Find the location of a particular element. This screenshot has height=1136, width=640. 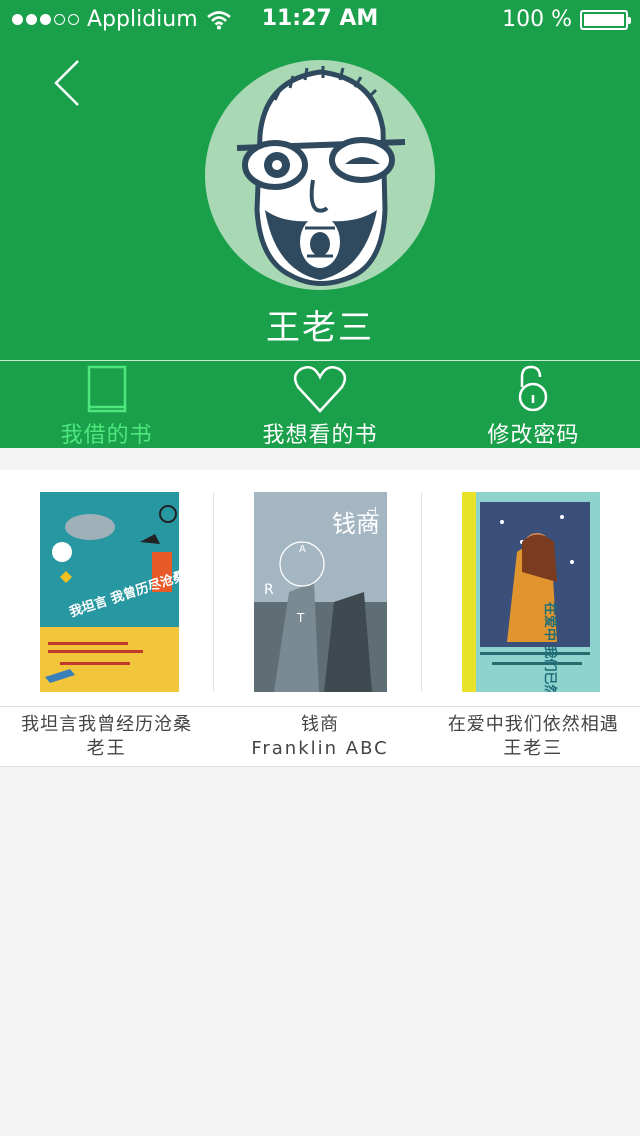

status-right: 100 % is located at coordinates (566, 19).